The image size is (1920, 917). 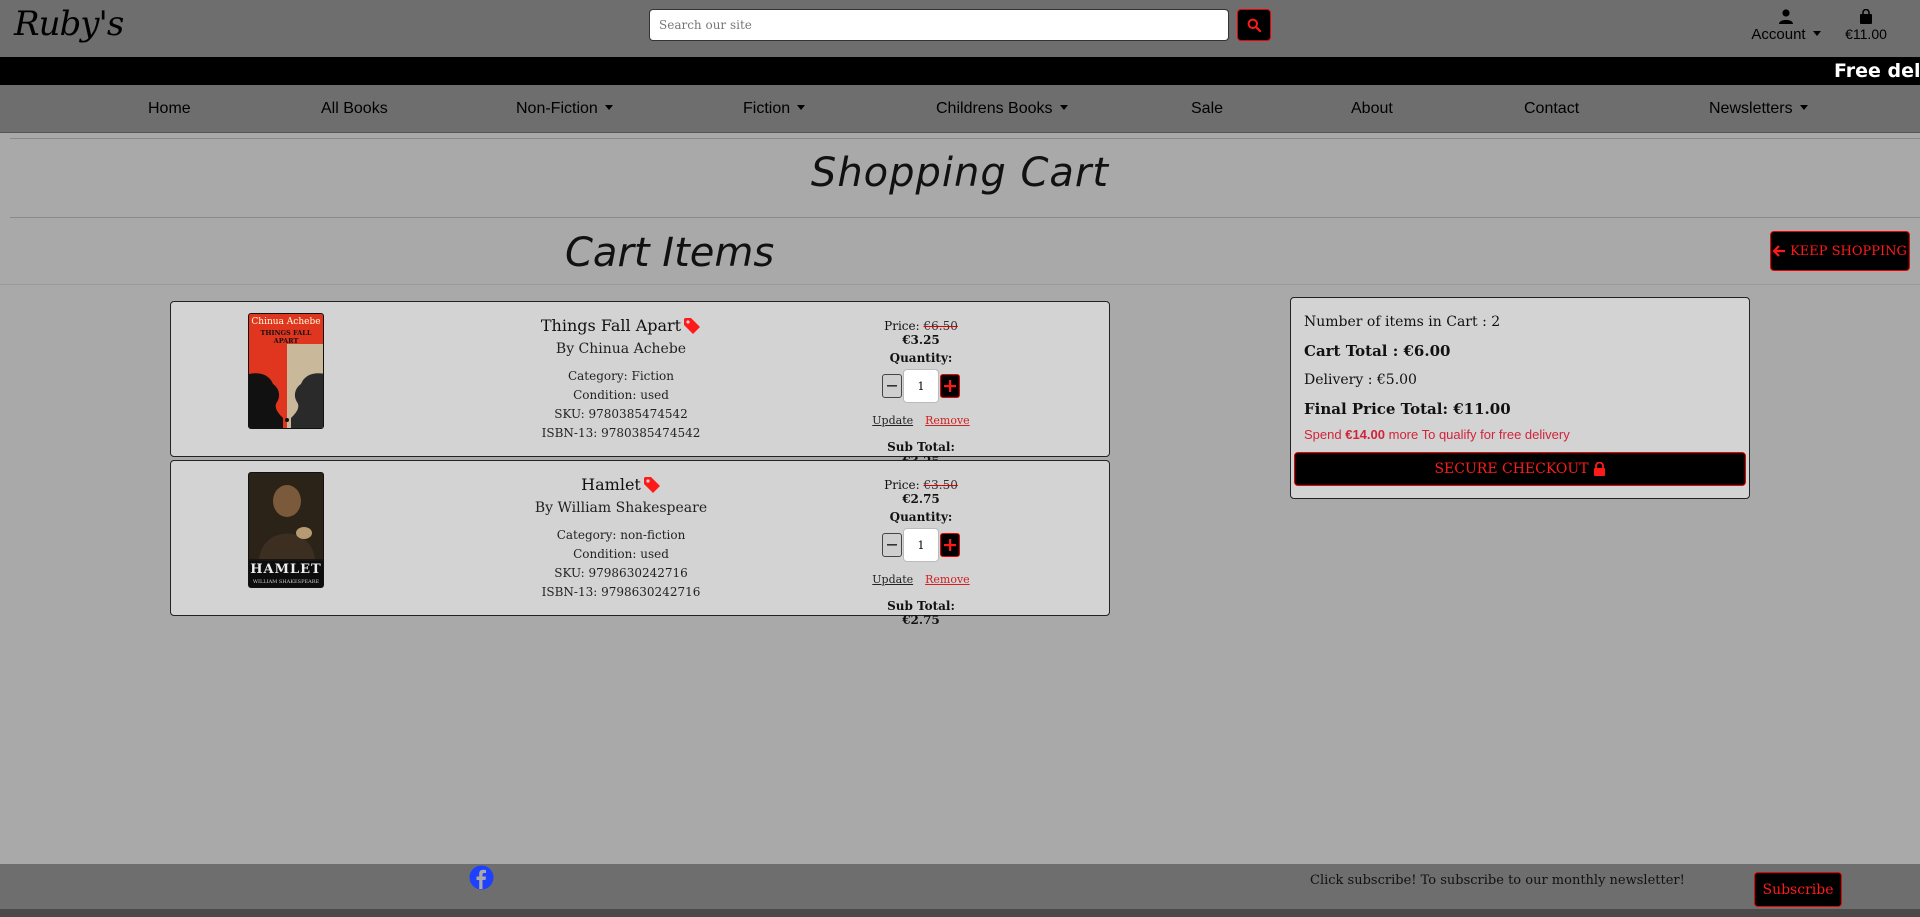 I want to click on nav-home: Home, so click(x=169, y=109).